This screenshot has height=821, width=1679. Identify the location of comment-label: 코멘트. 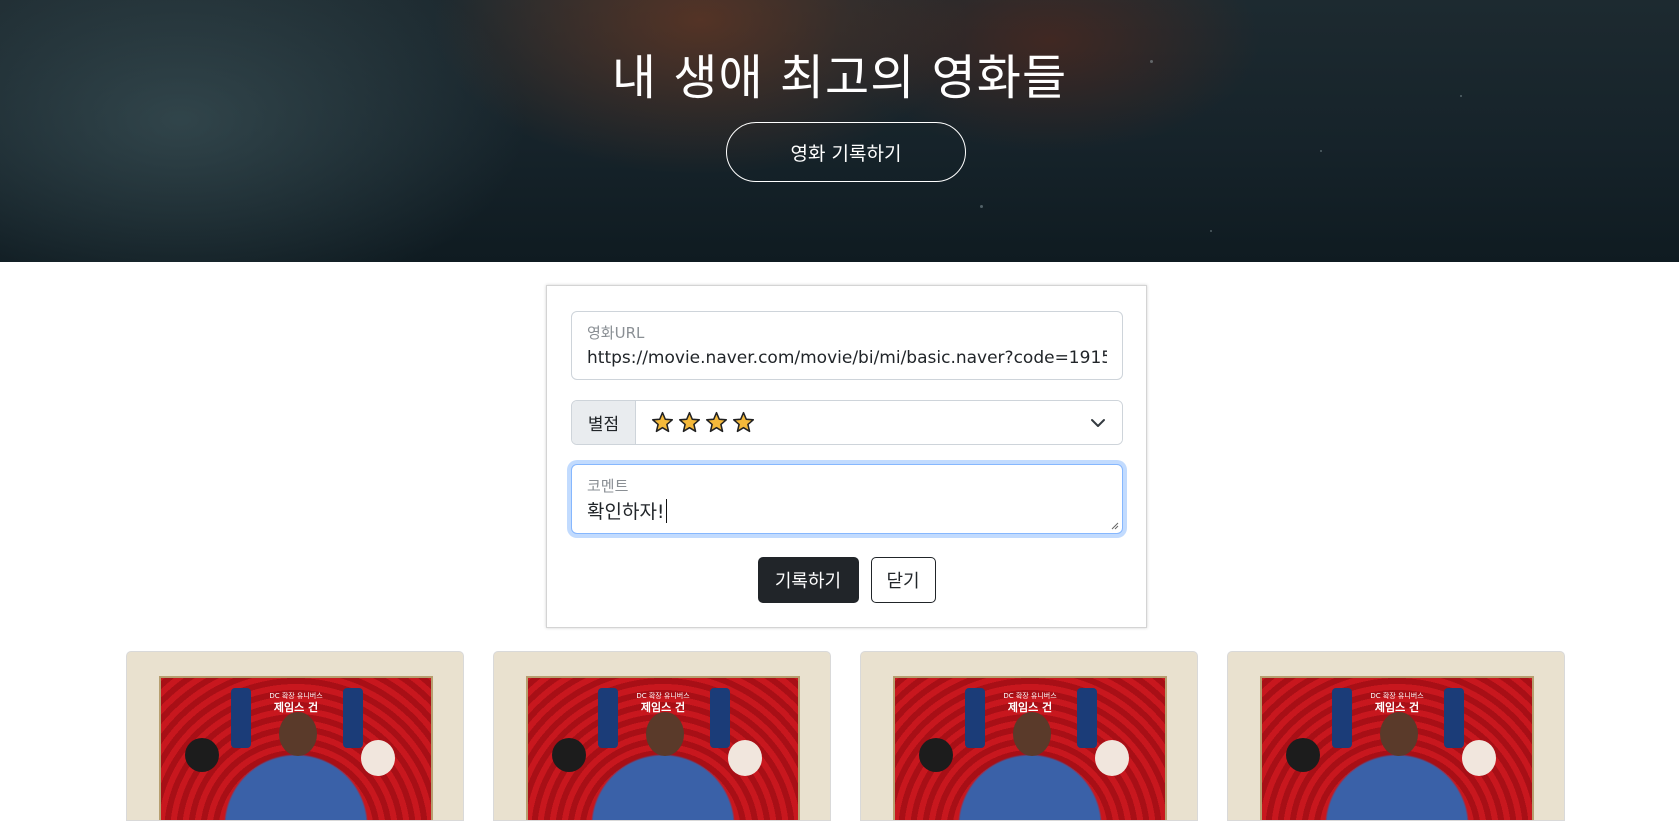
(608, 486).